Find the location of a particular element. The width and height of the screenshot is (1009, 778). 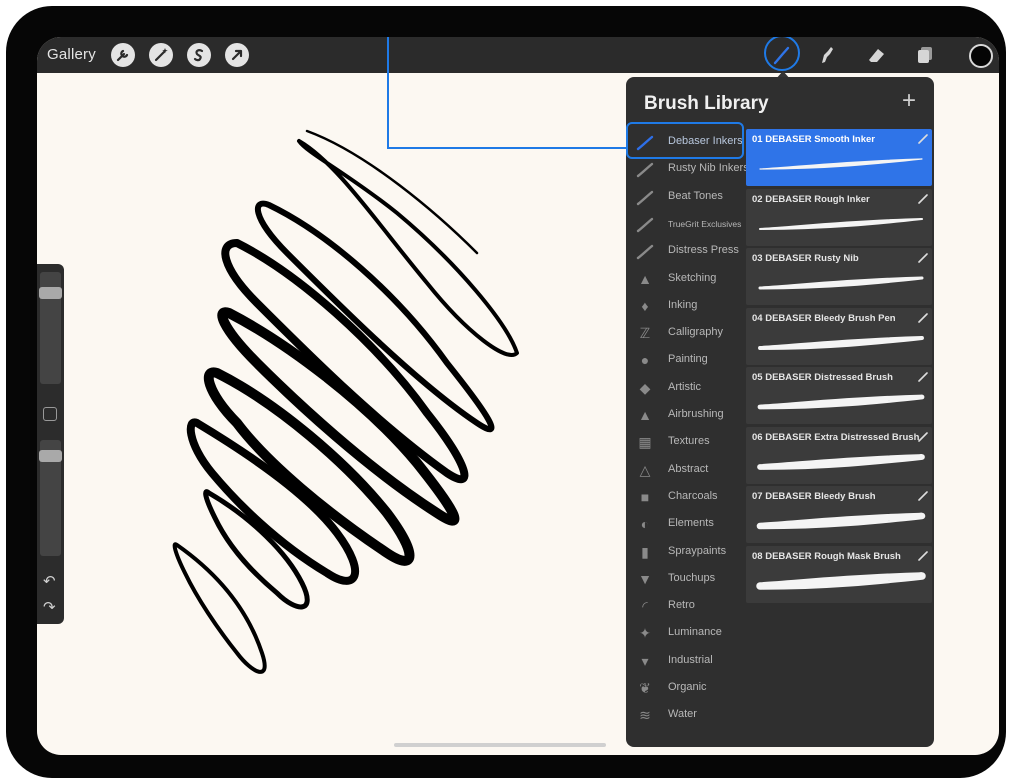

category-label: Industrial is located at coordinates (690, 659).